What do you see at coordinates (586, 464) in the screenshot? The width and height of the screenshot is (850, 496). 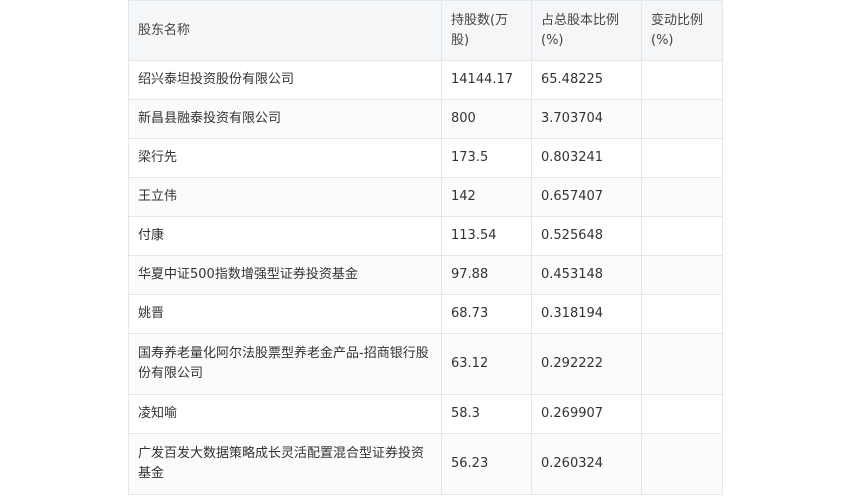 I see `cell-ratio: 0.260324` at bounding box center [586, 464].